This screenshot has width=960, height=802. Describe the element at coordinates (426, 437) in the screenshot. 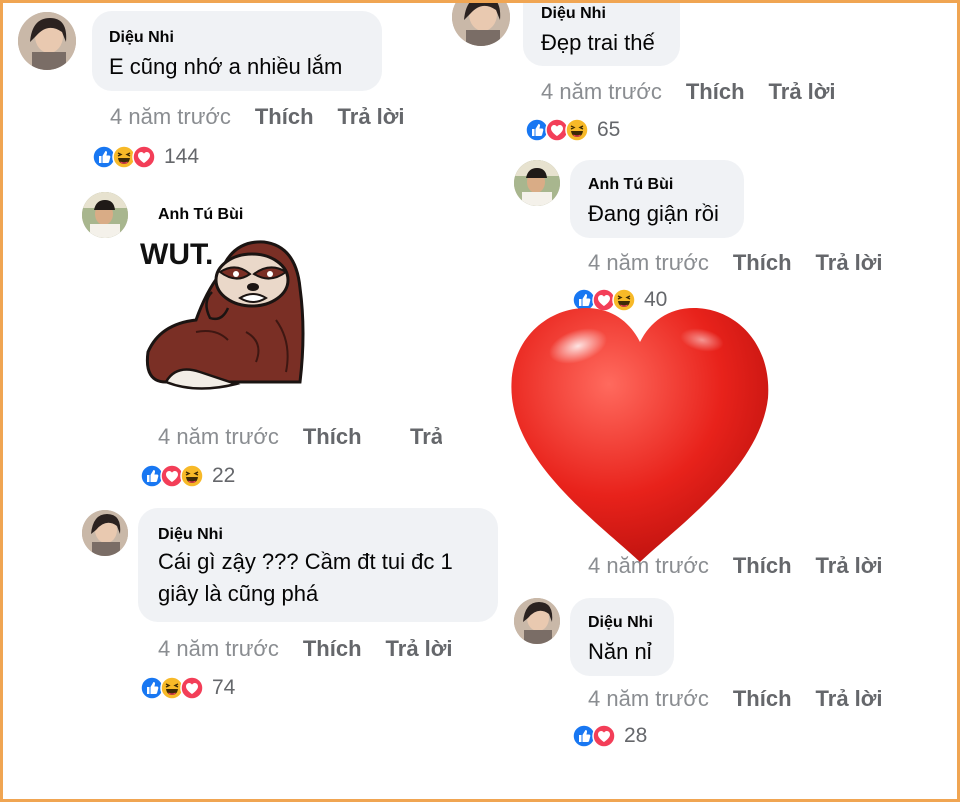

I see `reply-link-clipped: Trả` at that location.